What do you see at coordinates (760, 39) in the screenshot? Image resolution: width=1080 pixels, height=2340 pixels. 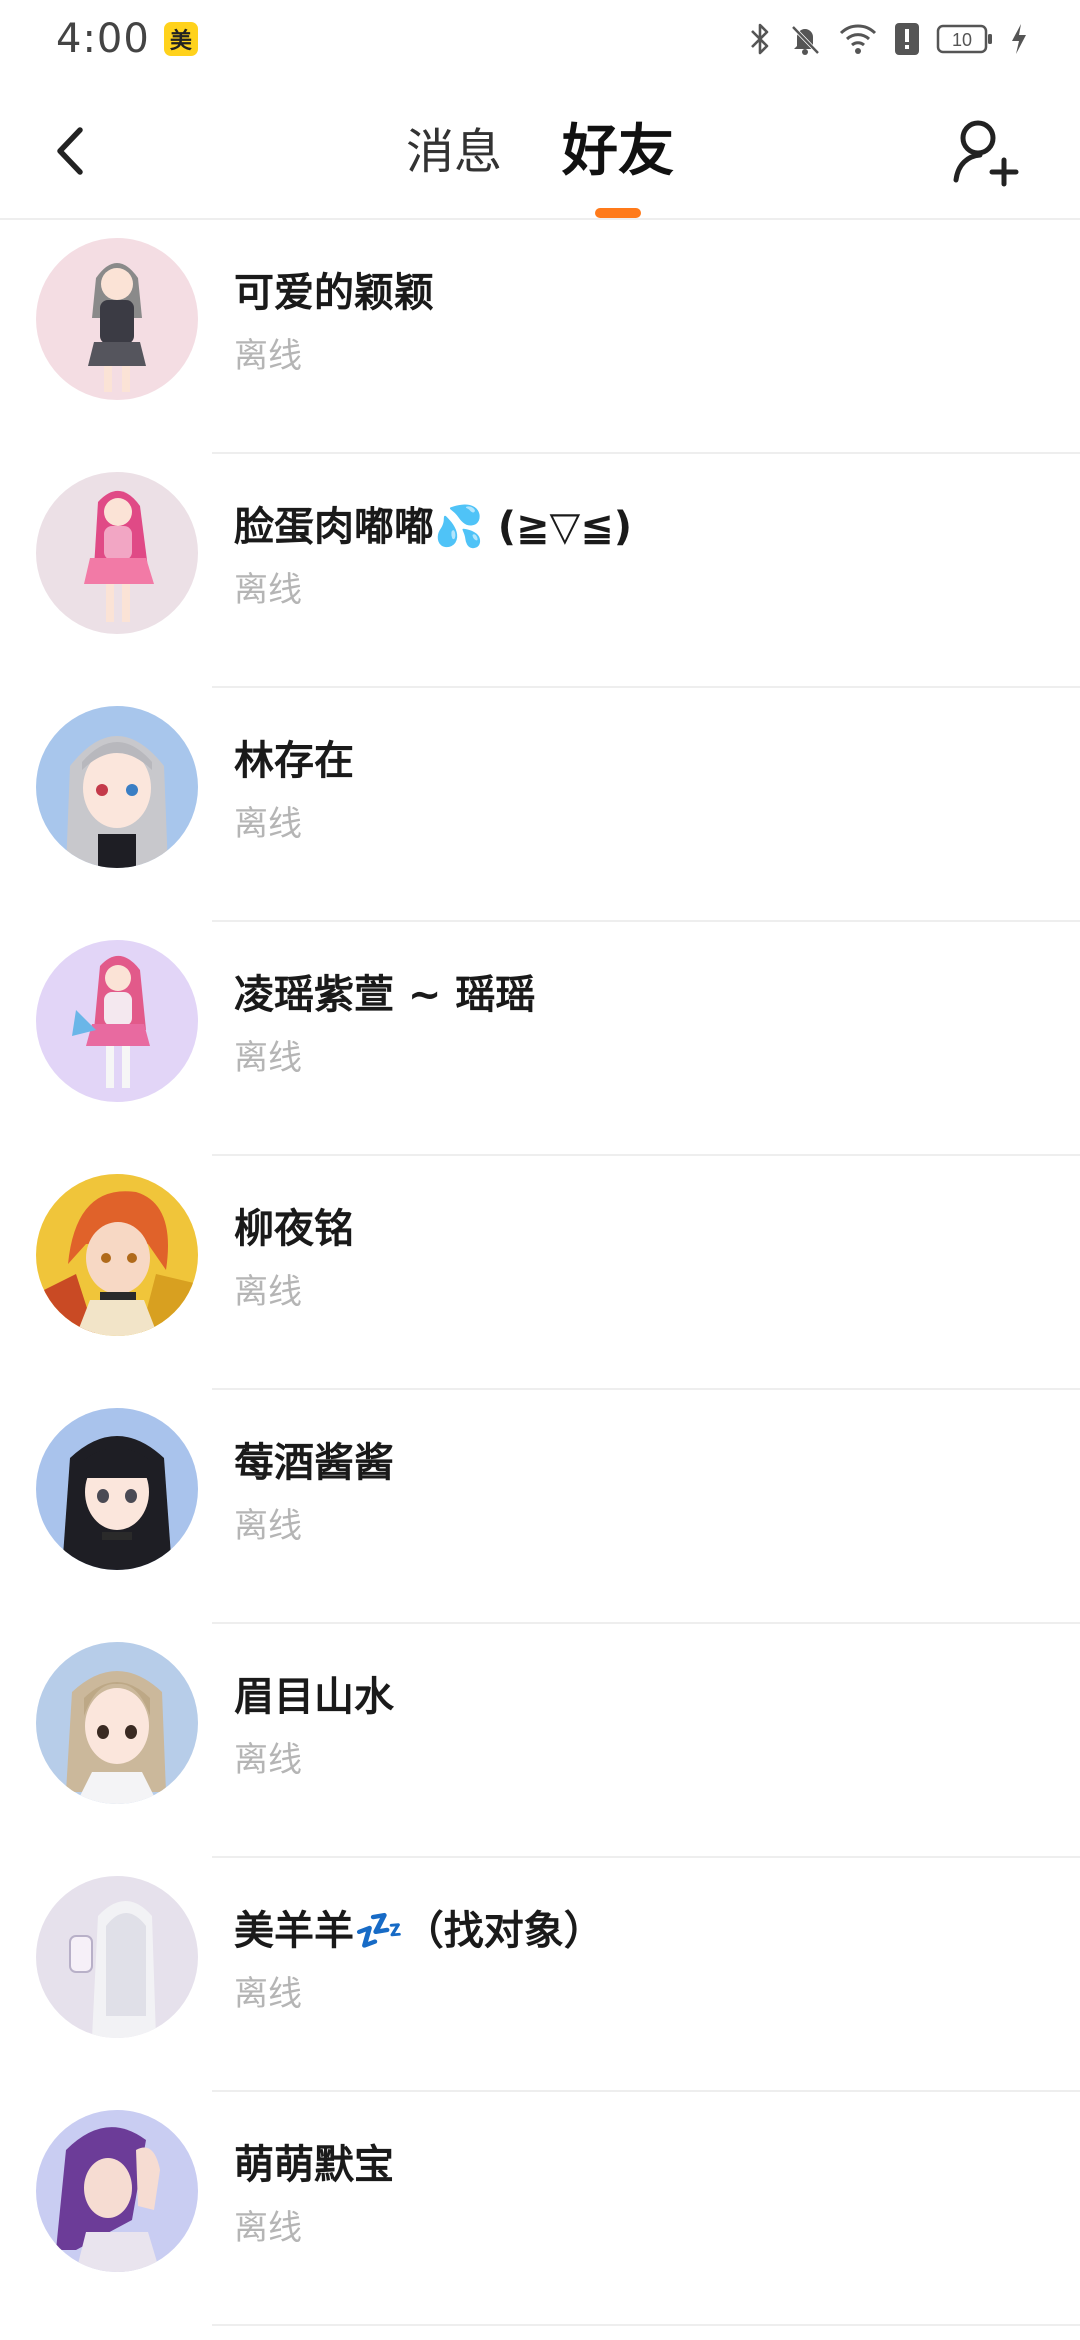 I see `bluetooth-icon` at bounding box center [760, 39].